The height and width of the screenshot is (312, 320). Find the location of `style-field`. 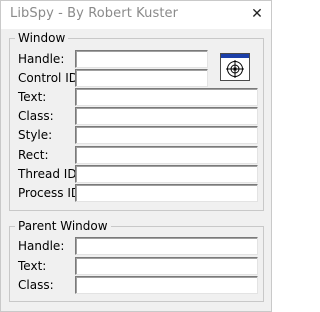

style-field is located at coordinates (166, 135).